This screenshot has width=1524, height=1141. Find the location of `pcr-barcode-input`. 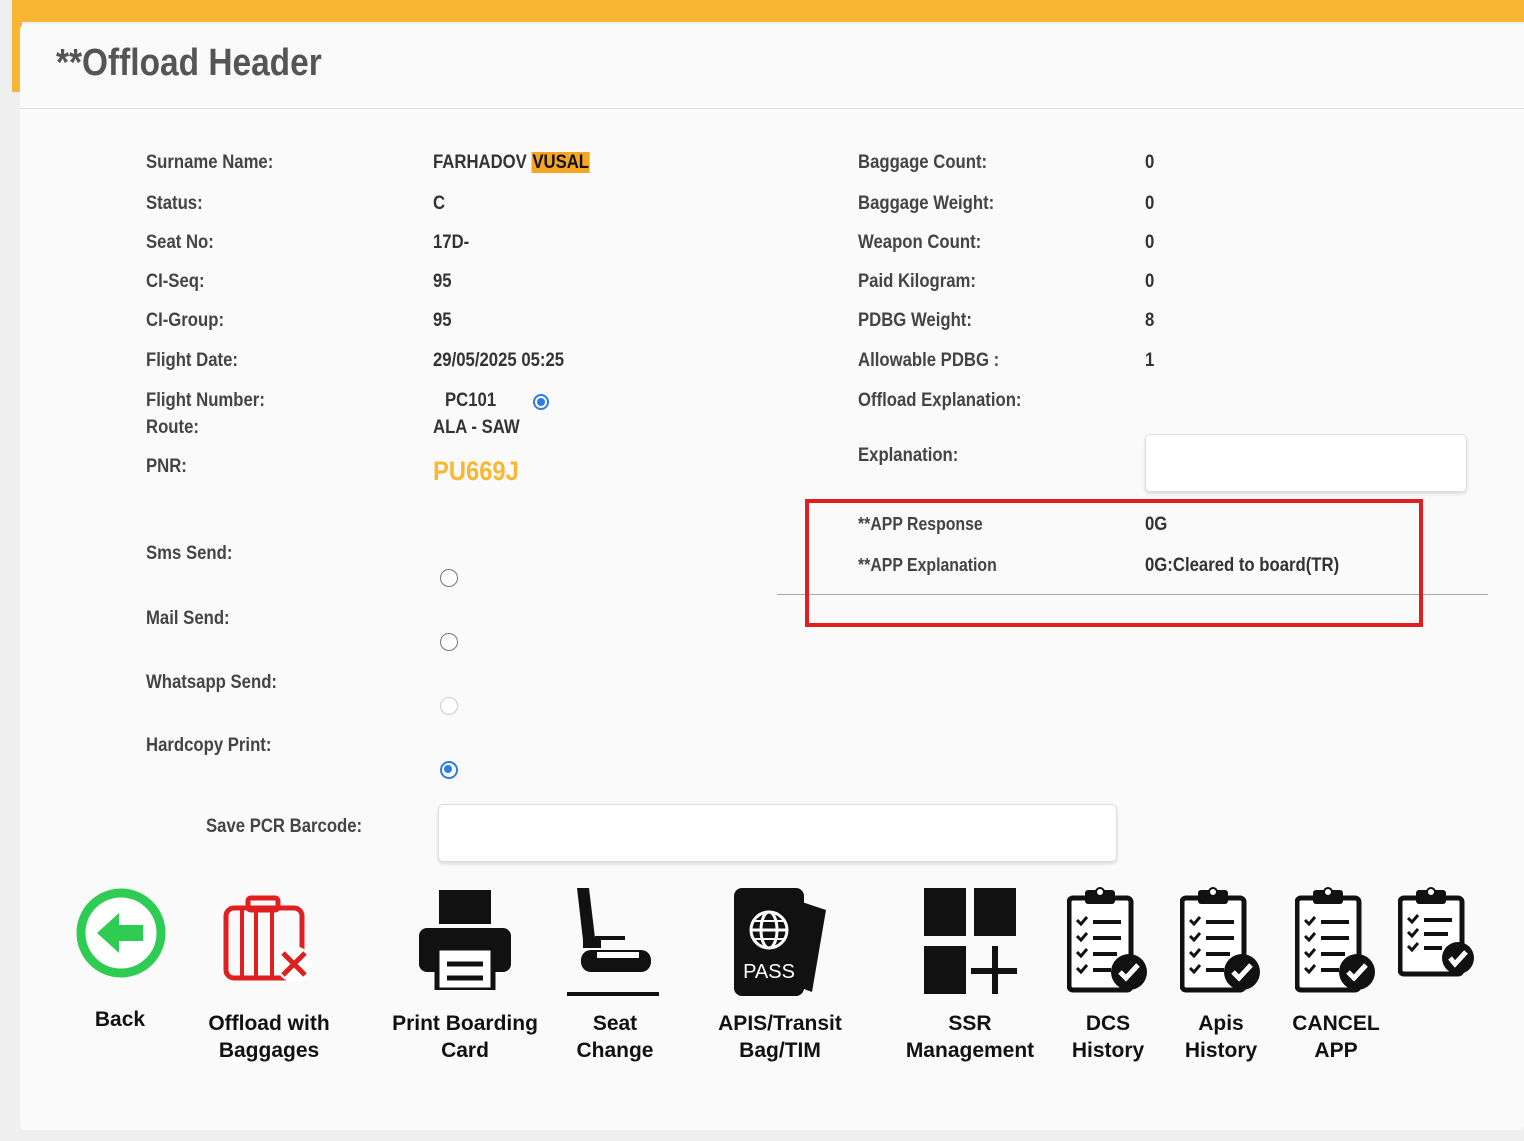

pcr-barcode-input is located at coordinates (777, 833).